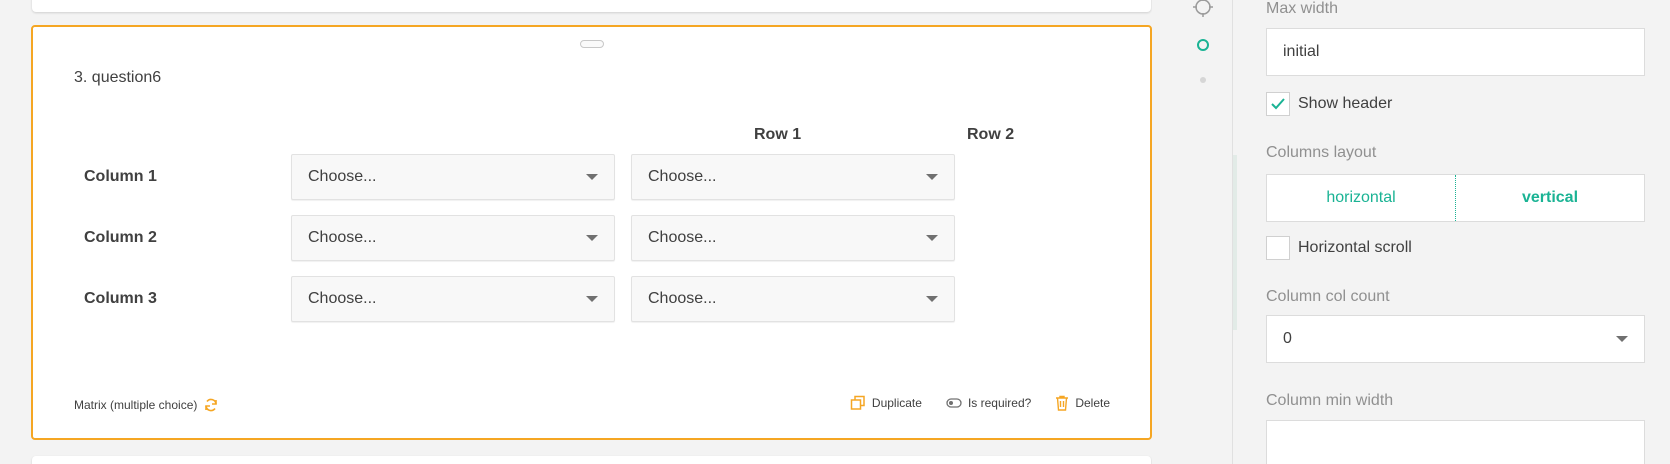 This screenshot has width=1670, height=464. What do you see at coordinates (1192, 232) in the screenshot?
I see `side-toolbar` at bounding box center [1192, 232].